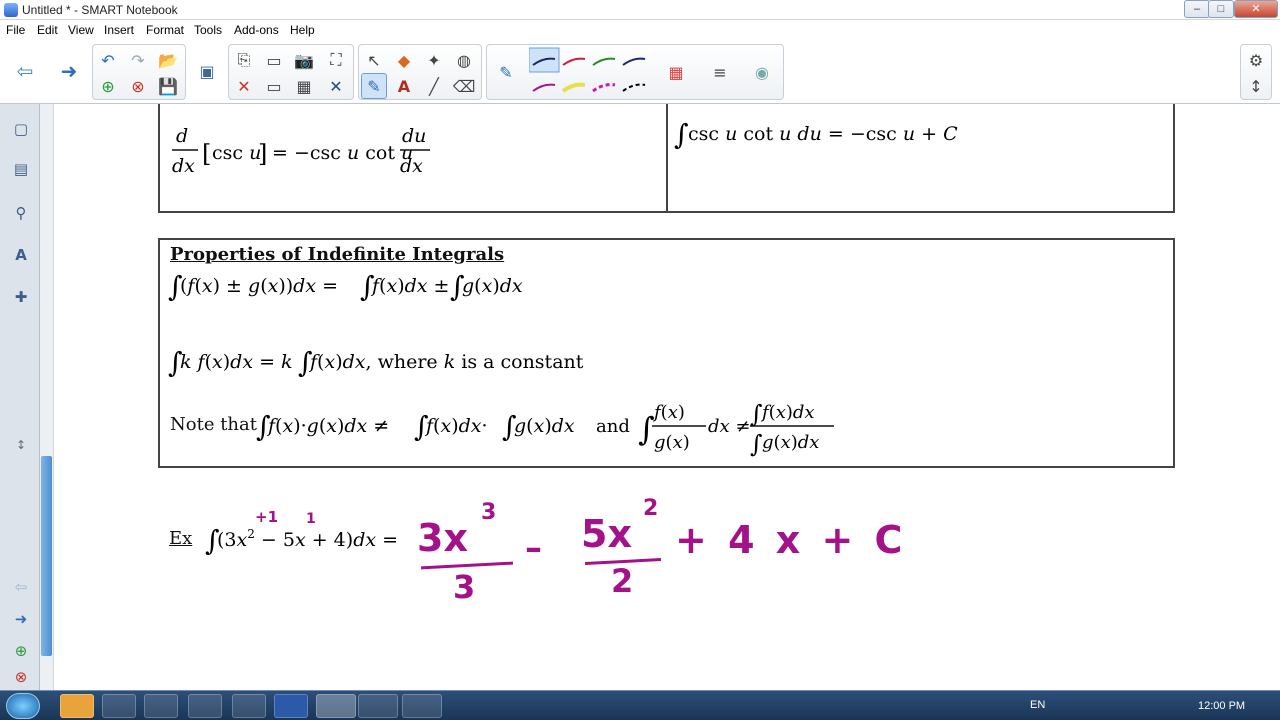  I want to click on attachments-icon: ⚲, so click(21, 213).